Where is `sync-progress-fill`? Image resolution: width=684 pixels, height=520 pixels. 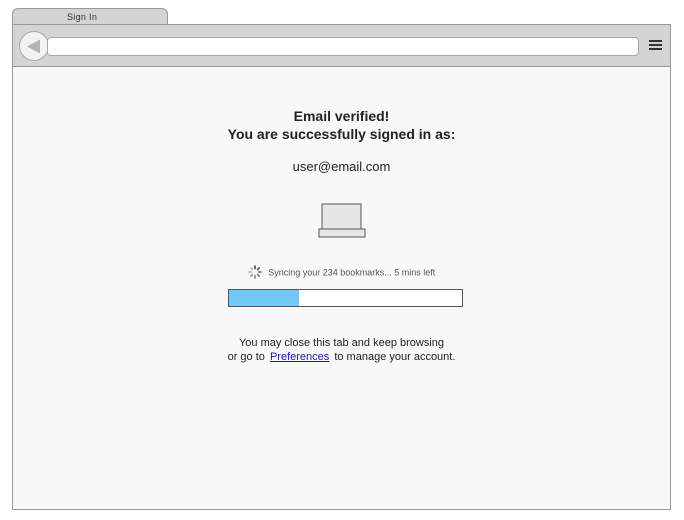
sync-progress-fill is located at coordinates (264, 298).